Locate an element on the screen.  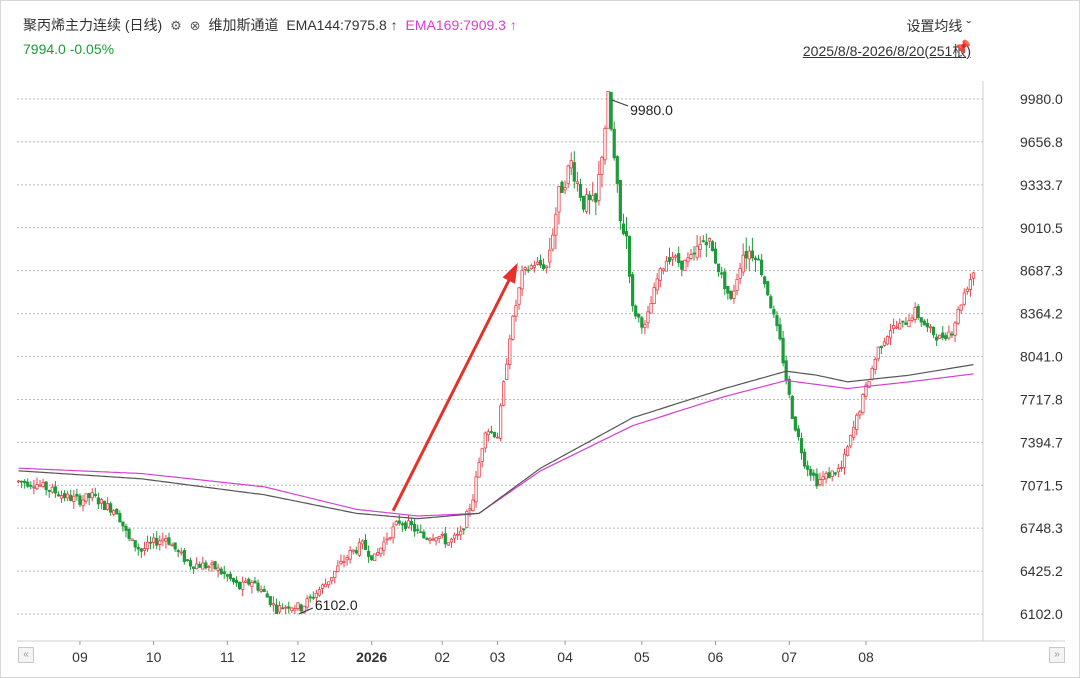
y-tick-label: 7071.5 is located at coordinates (1041, 485).